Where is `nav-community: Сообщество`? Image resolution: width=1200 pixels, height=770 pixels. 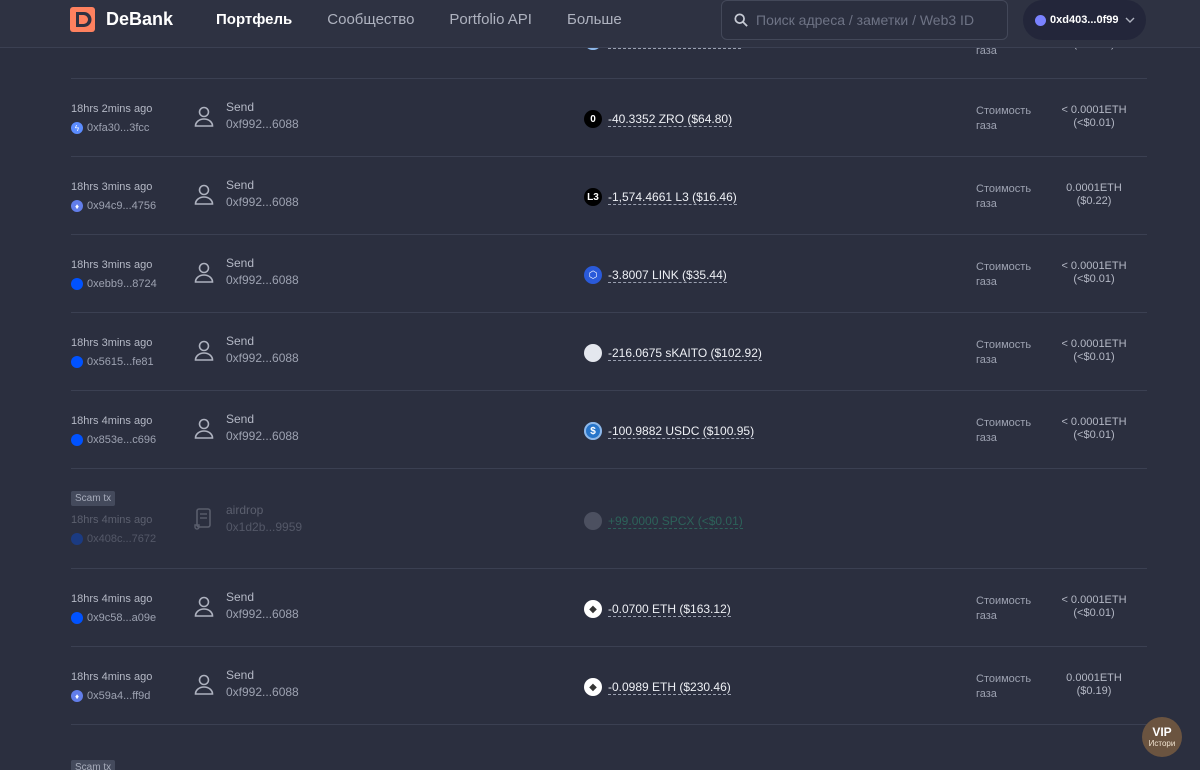 nav-community: Сообщество is located at coordinates (370, 19).